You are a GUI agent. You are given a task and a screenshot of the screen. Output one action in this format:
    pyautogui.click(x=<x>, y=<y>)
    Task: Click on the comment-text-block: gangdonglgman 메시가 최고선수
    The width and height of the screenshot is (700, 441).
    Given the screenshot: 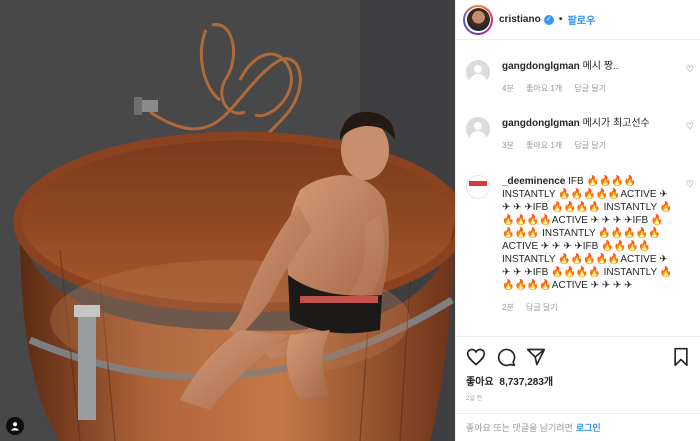 What is the action you would take?
    pyautogui.click(x=599, y=123)
    